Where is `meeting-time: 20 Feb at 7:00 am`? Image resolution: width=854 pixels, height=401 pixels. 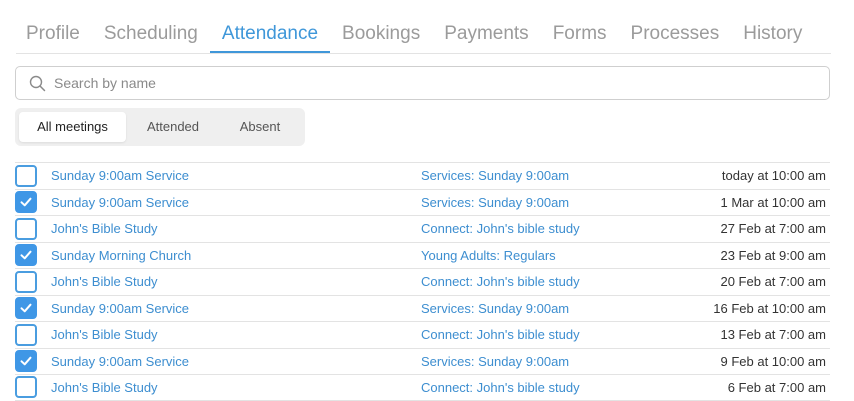
meeting-time: 20 Feb at 7:00 am is located at coordinates (773, 282).